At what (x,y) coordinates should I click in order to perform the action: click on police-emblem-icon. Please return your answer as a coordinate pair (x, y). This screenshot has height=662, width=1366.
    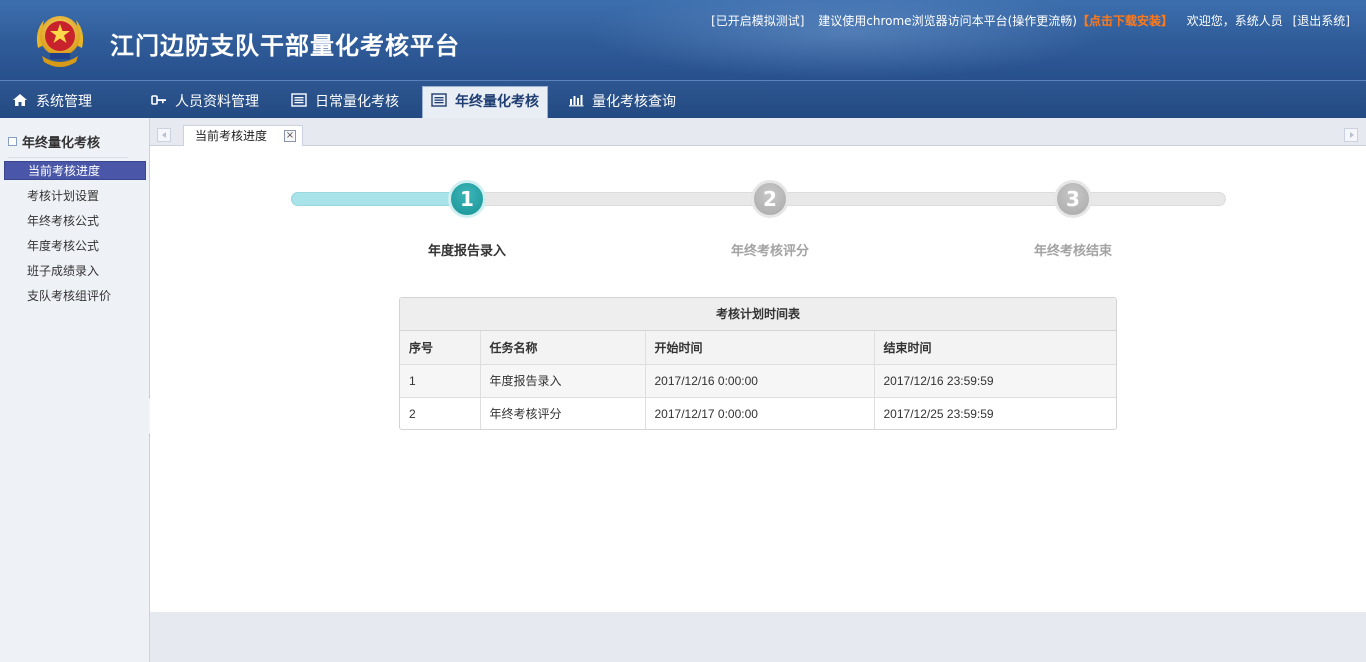
    Looking at the image, I should click on (60, 41).